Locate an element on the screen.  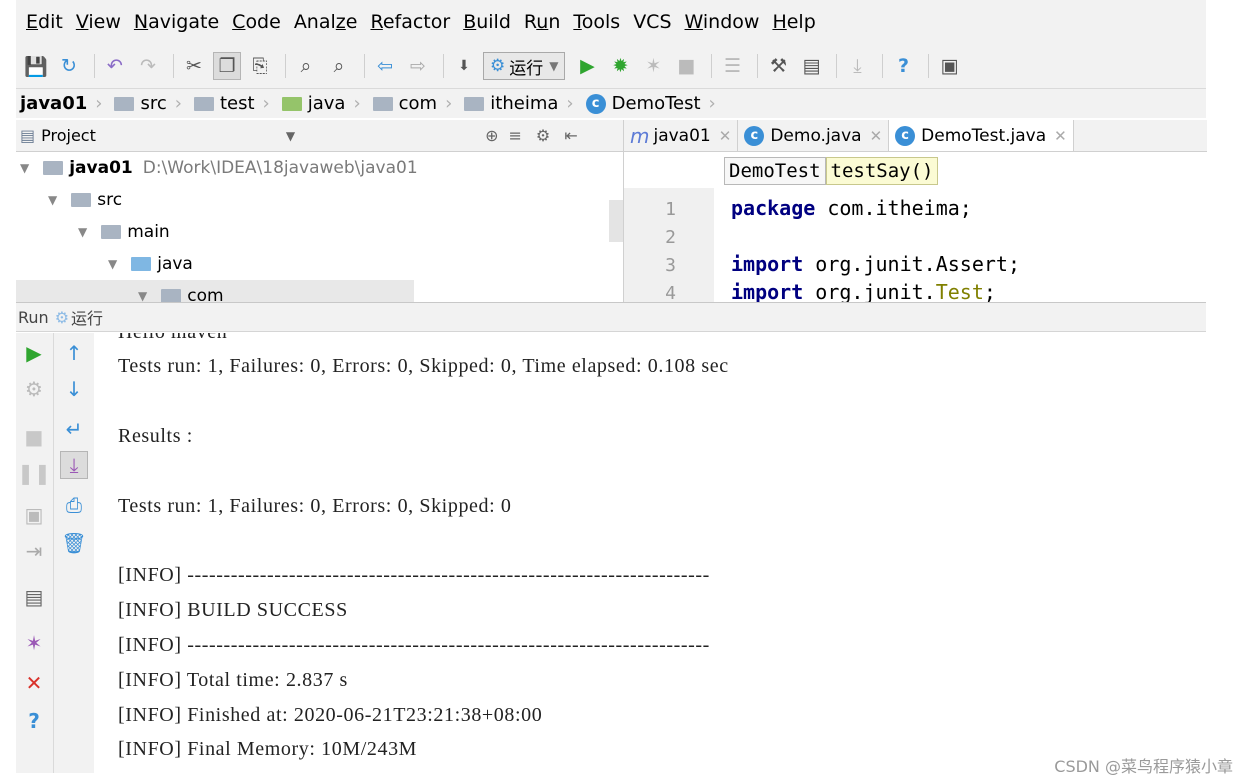
menu-edit: Edit is located at coordinates (44, 22).